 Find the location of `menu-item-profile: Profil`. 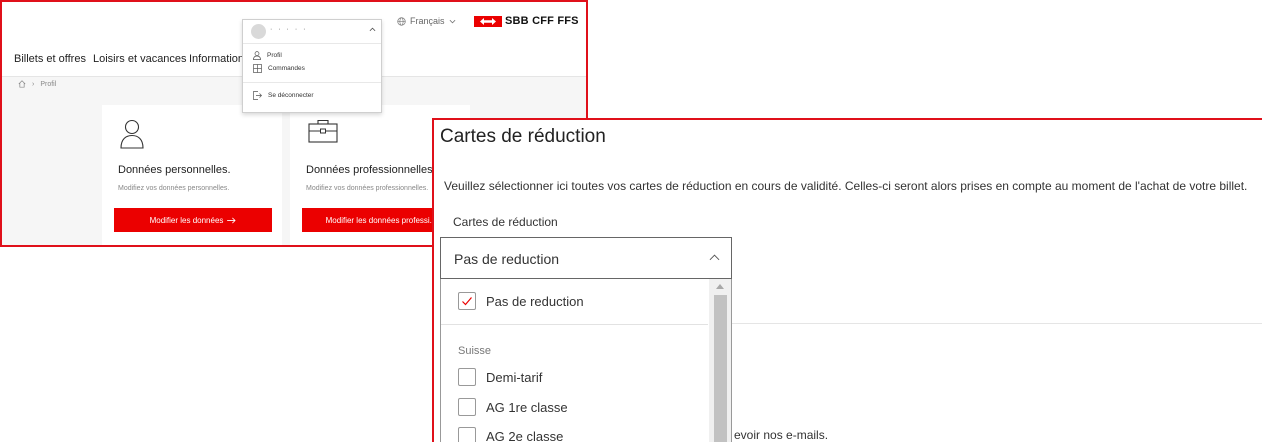

menu-item-profile: Profil is located at coordinates (267, 55).